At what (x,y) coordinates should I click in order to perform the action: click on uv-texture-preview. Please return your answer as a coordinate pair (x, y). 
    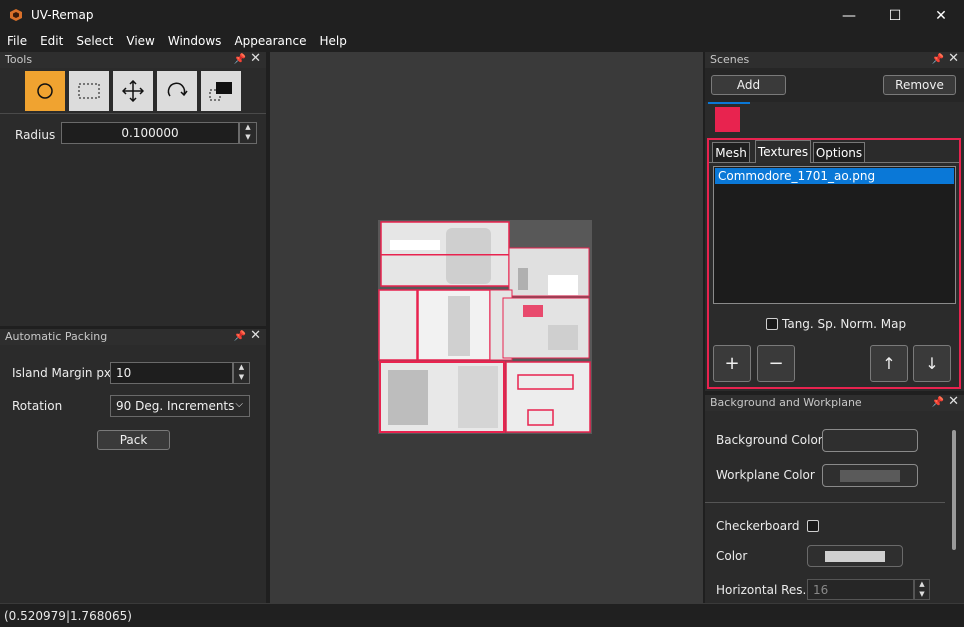
    Looking at the image, I should click on (485, 327).